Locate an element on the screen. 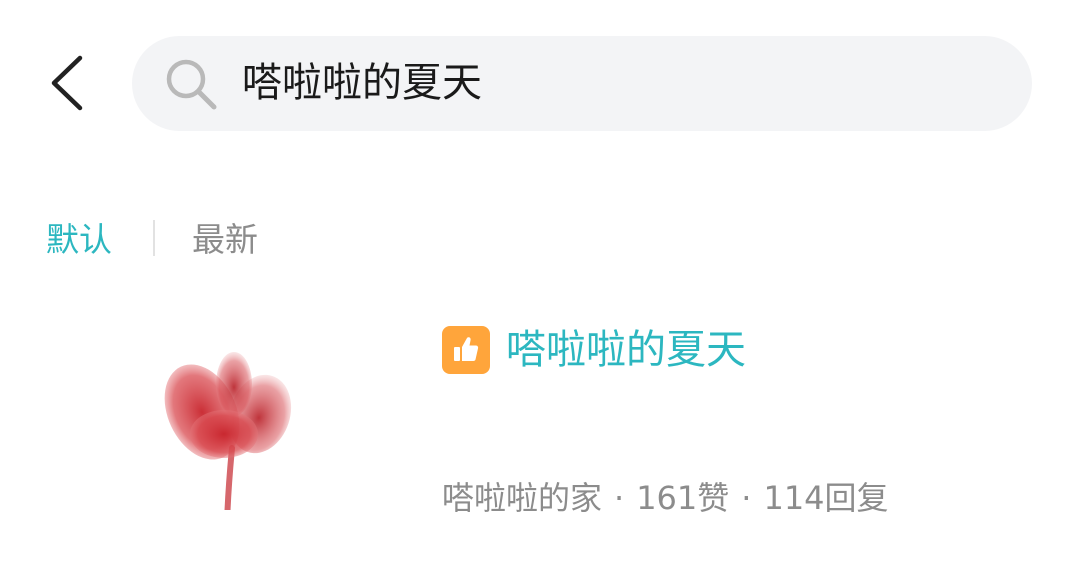 The width and height of the screenshot is (1080, 570). chevron-left-icon is located at coordinates (67, 83).